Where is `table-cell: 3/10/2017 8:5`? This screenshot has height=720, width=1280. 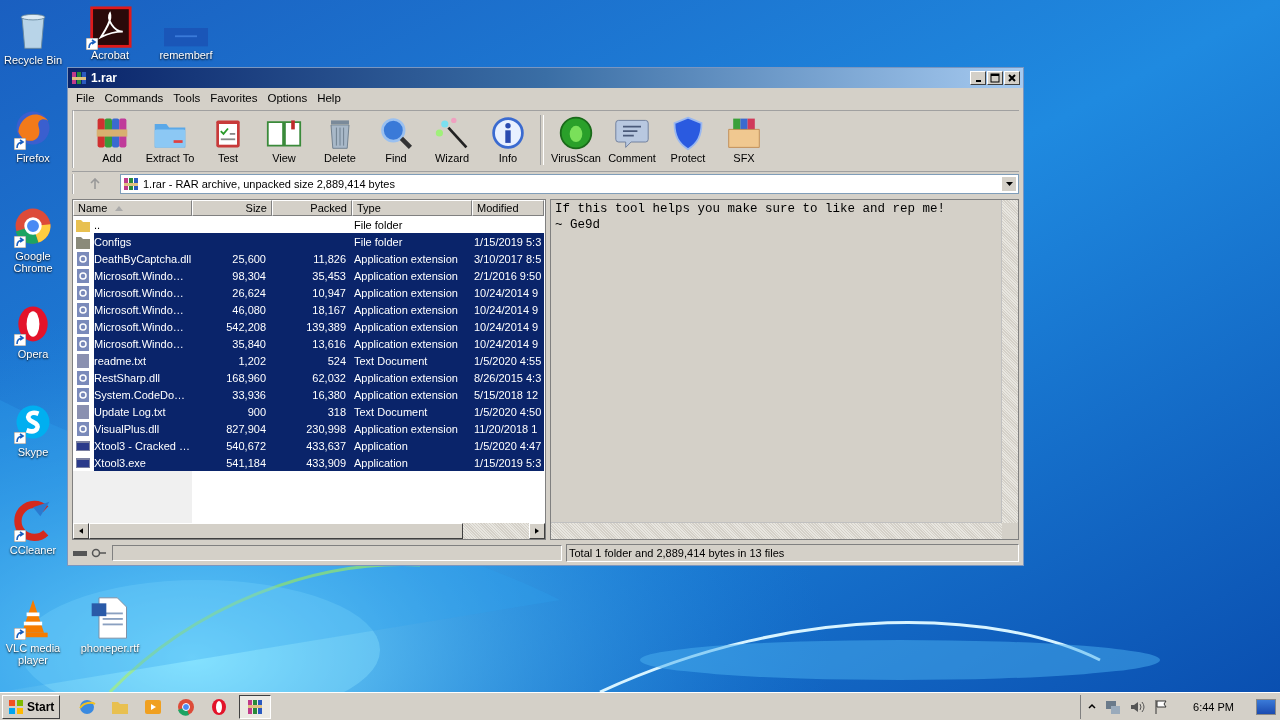
table-cell: 3/10/2017 8:5 is located at coordinates (508, 258).